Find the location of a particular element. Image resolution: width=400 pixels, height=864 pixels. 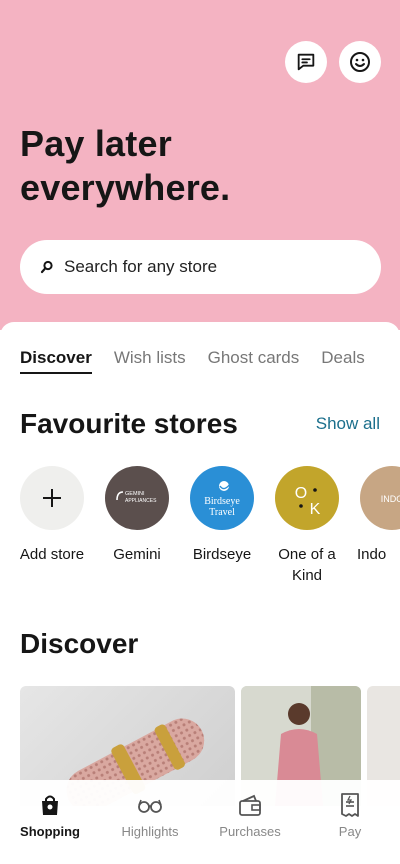

svg-text: Birdseye is located at coordinates (222, 501).